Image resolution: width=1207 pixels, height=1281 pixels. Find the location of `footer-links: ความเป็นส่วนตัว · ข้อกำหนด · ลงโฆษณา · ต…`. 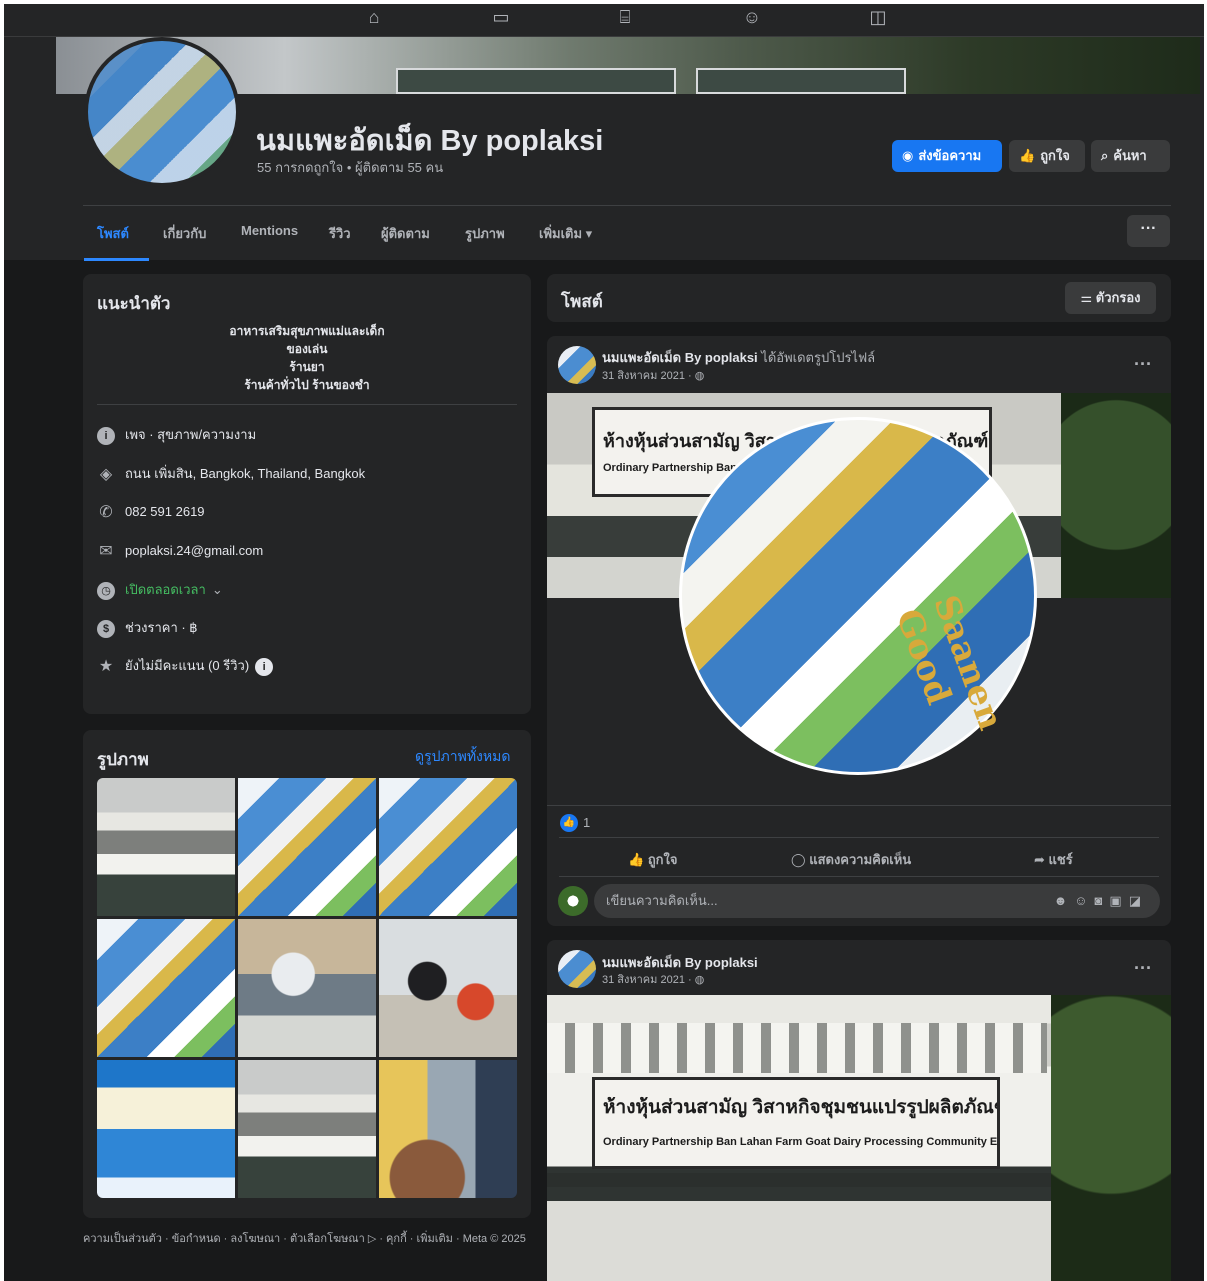

footer-links: ความเป็นส่วนตัว · ข้อกำหนด · ลงโฆษณา · ต… is located at coordinates (308, 1239).